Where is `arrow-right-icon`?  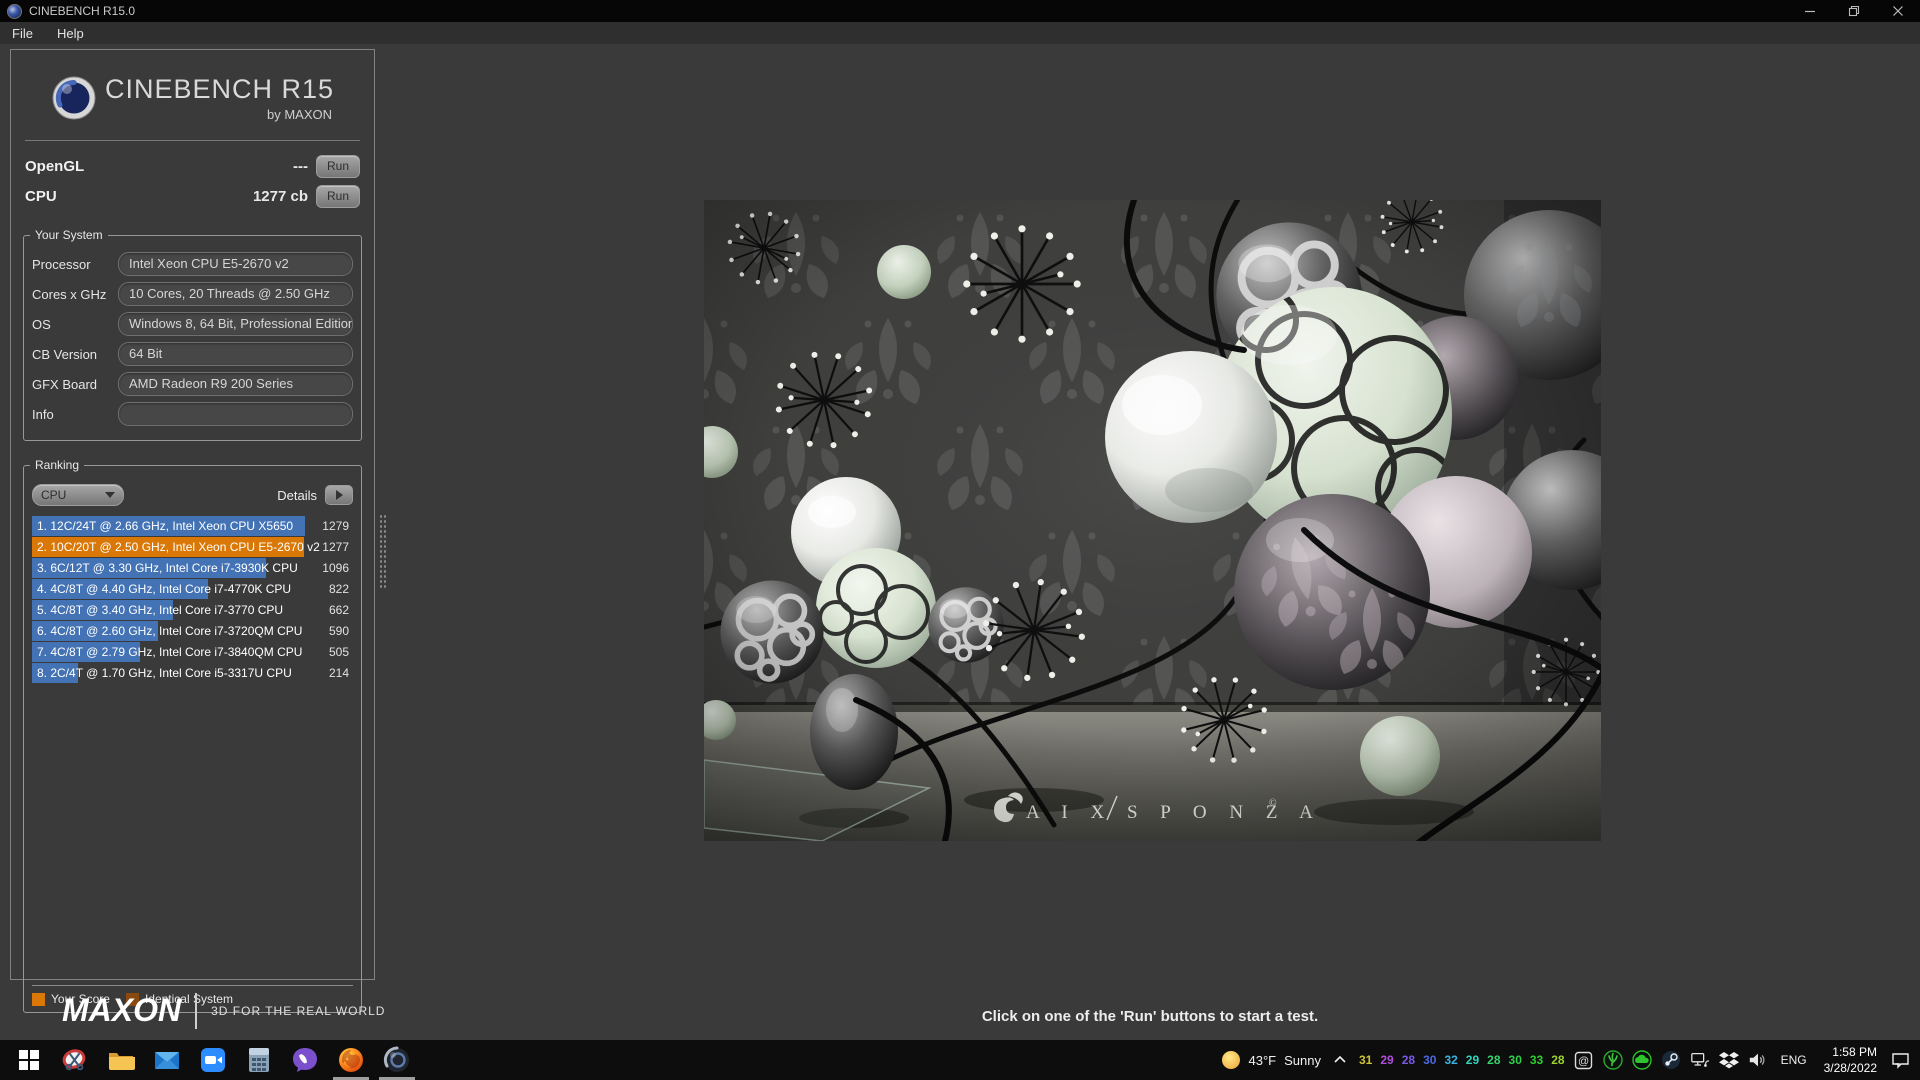 arrow-right-icon is located at coordinates (339, 495).